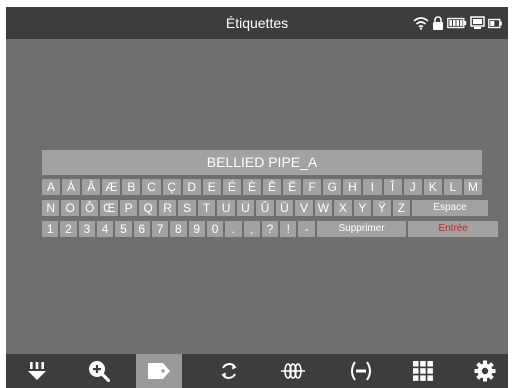 Image resolution: width=512 pixels, height=388 pixels. What do you see at coordinates (171, 187) in the screenshot?
I see `key-c-6: Ç` at bounding box center [171, 187].